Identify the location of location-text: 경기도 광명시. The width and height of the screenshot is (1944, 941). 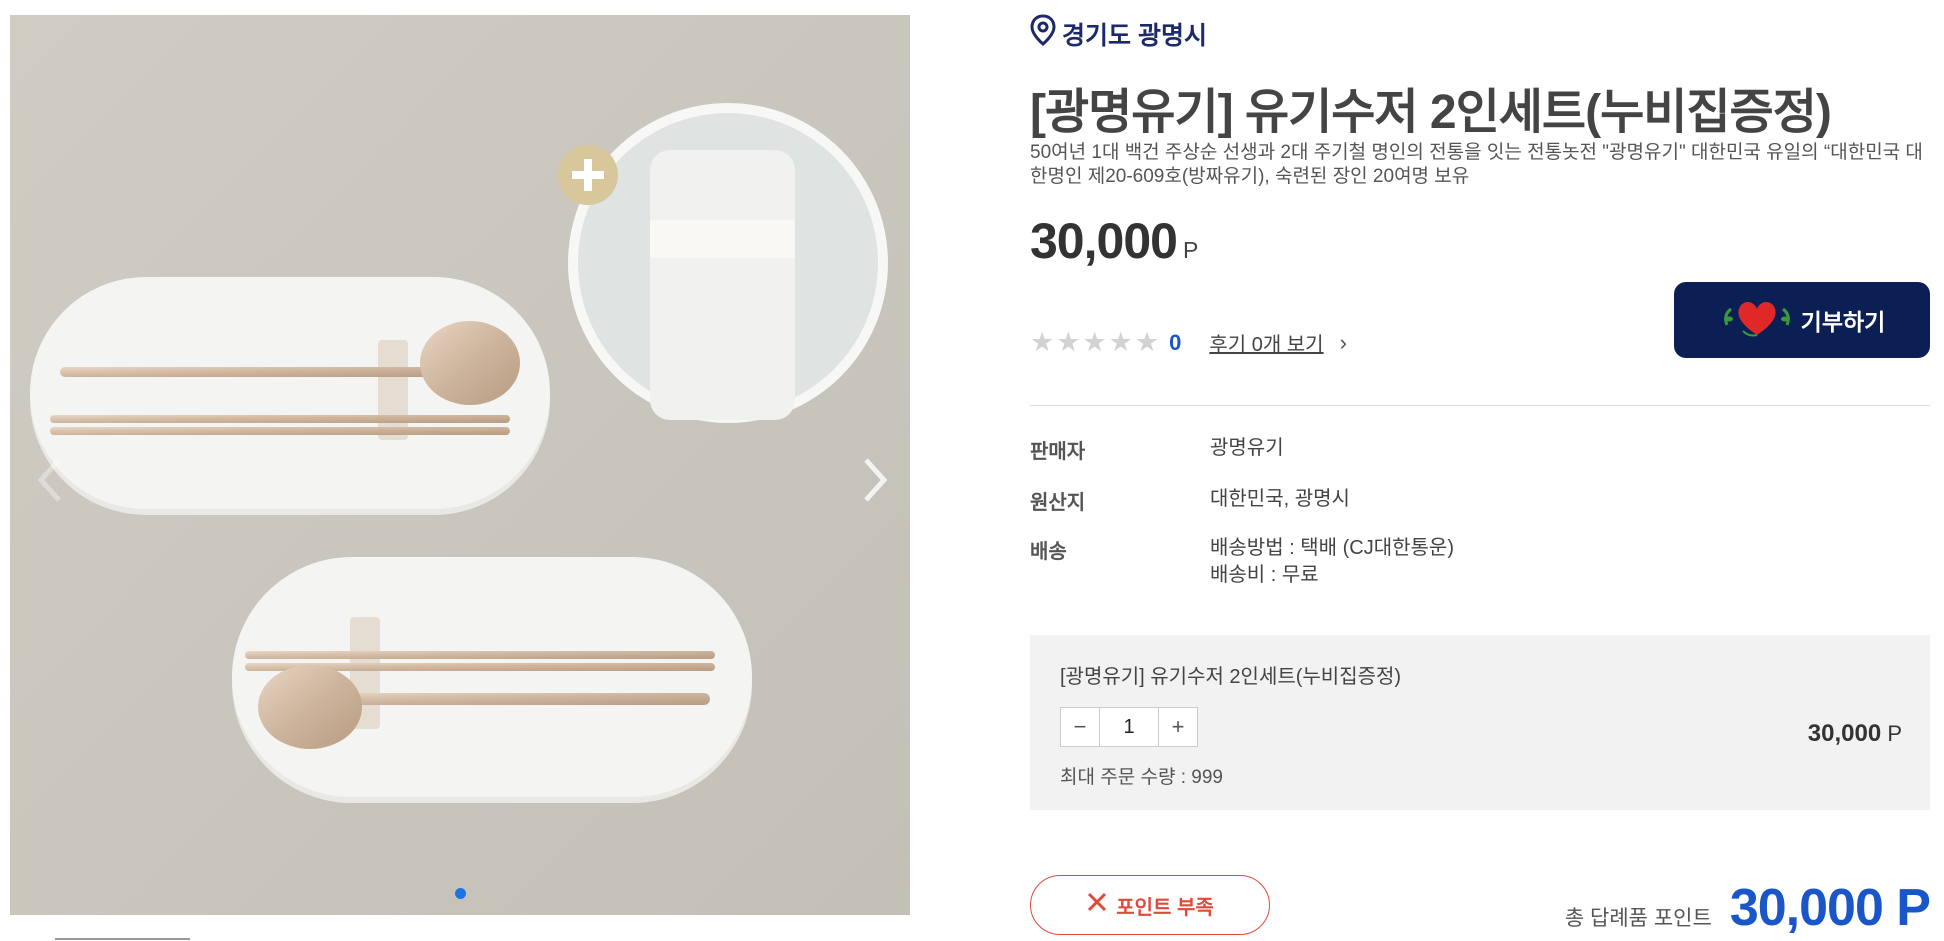
(1134, 35).